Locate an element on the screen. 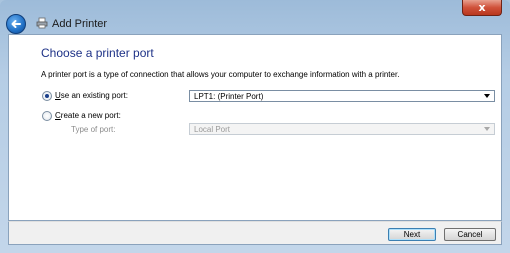 The height and width of the screenshot is (253, 510). button-bar: Next Cancel is located at coordinates (255, 233).